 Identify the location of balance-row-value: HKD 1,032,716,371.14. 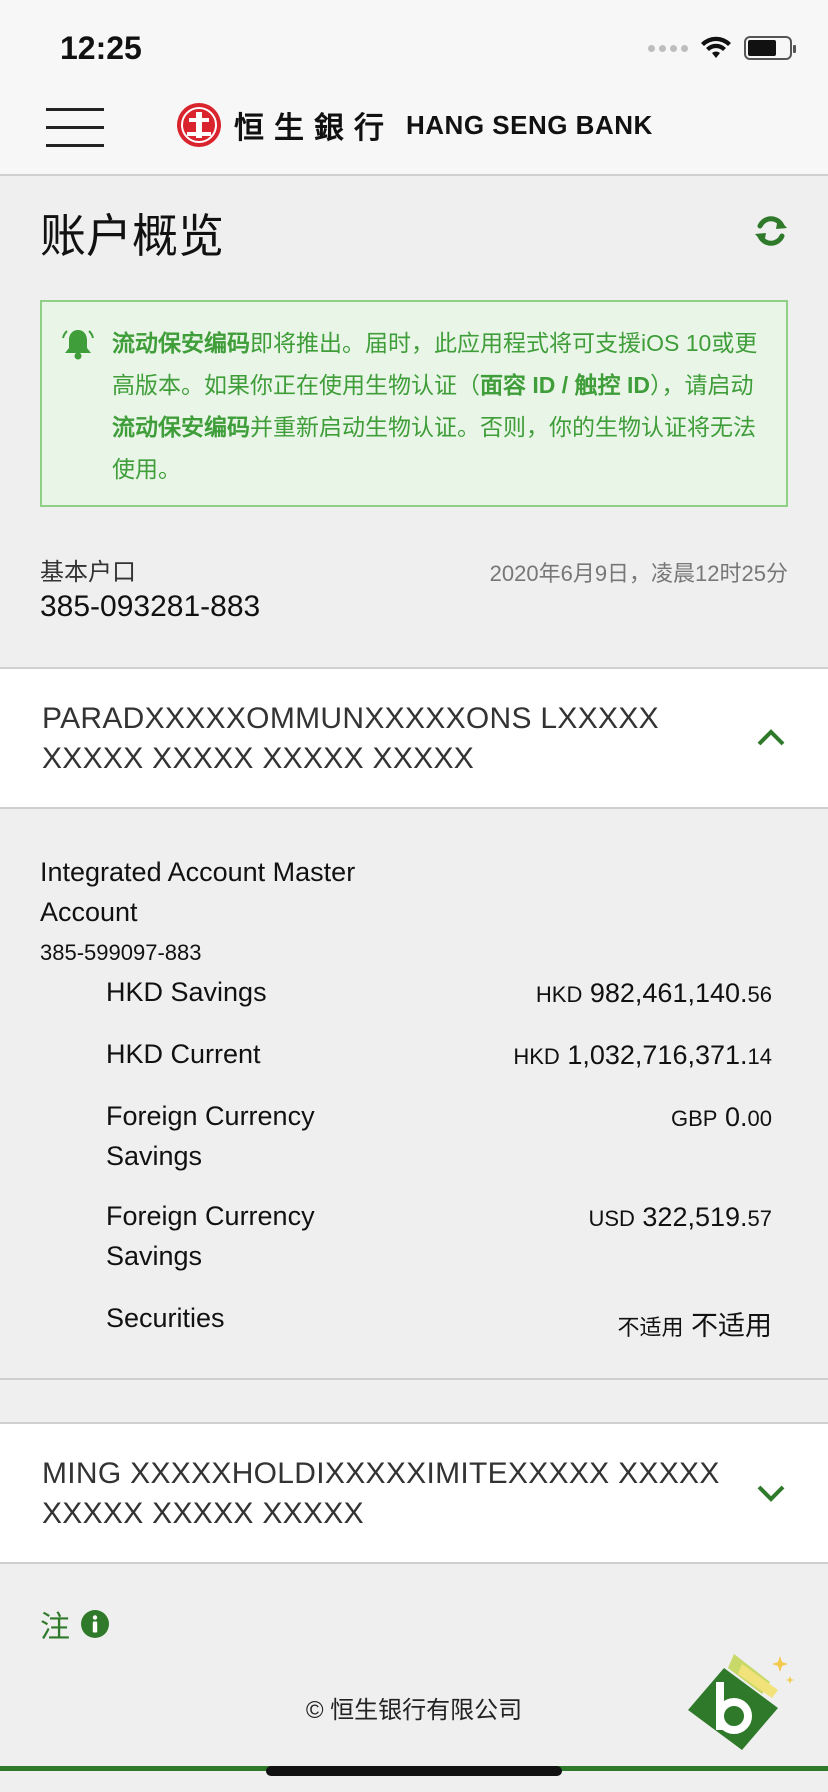
(642, 1055).